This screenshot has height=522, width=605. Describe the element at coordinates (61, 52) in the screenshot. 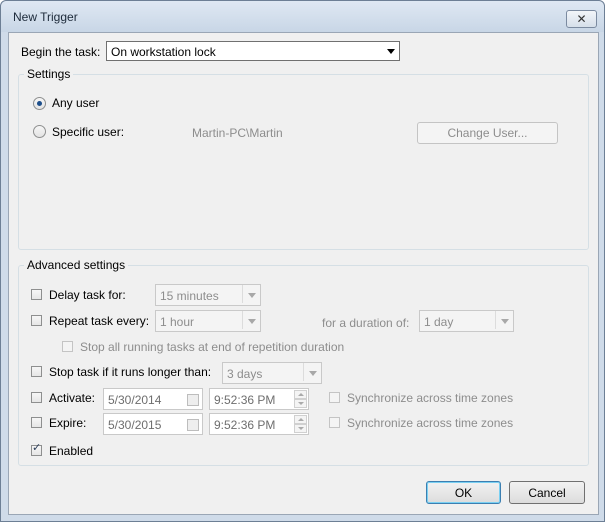

I see `begin-task-label: Begin the task:` at that location.